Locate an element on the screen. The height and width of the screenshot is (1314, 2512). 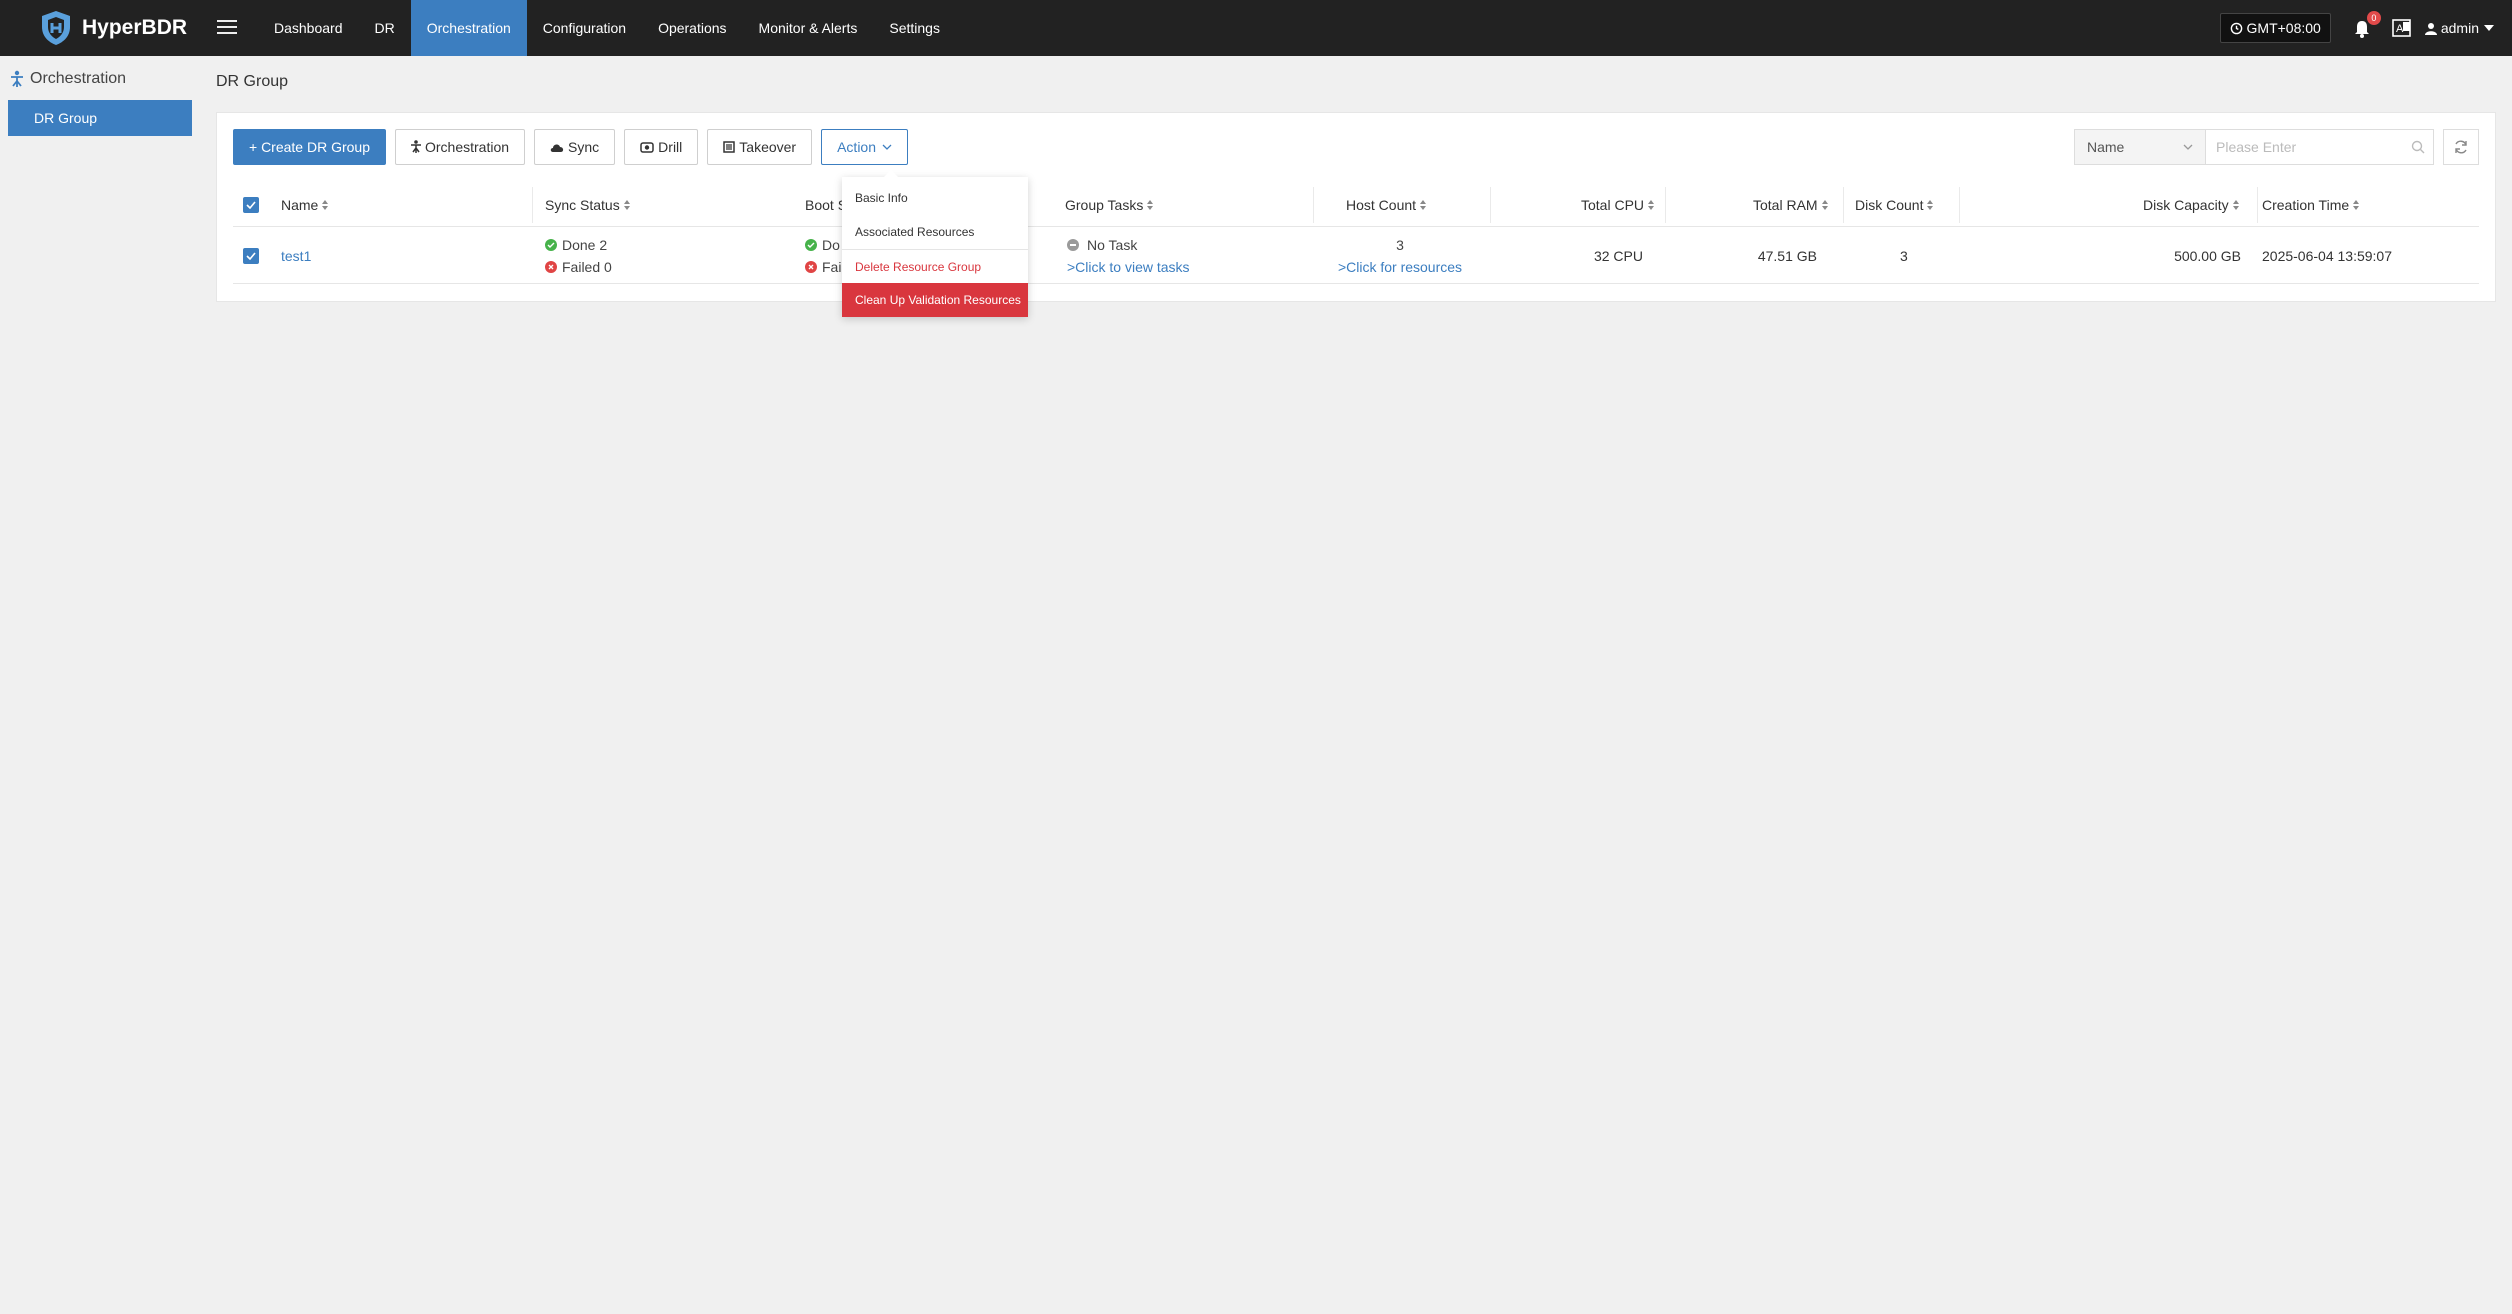
sync-status-cell: Done 2 Failed 0 is located at coordinates (578, 255).